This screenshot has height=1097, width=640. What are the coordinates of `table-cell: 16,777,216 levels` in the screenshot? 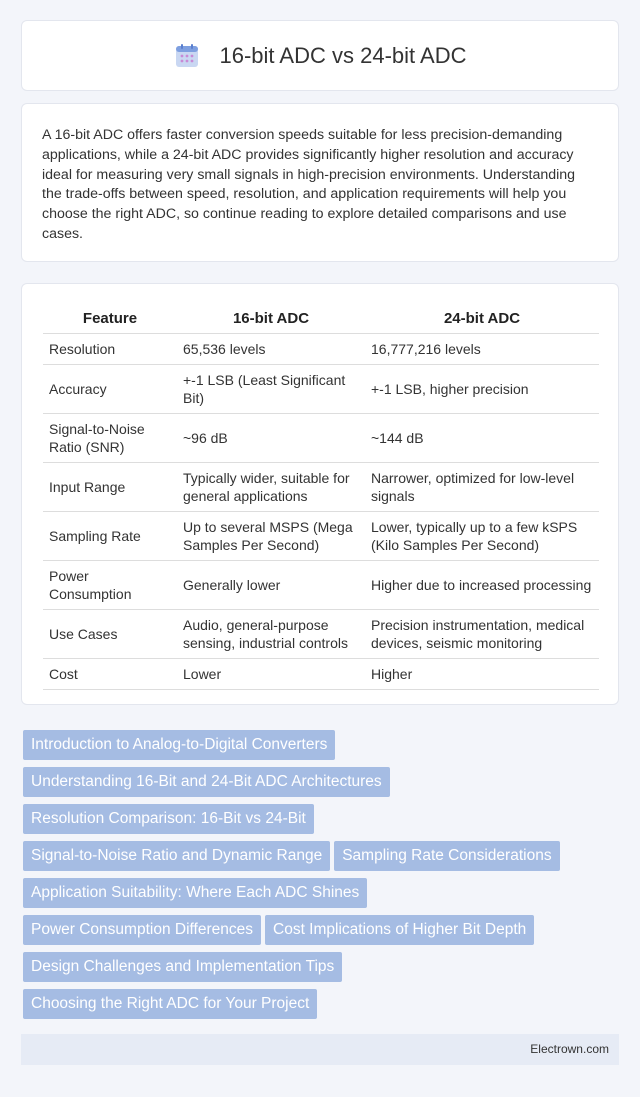 It's located at (482, 349).